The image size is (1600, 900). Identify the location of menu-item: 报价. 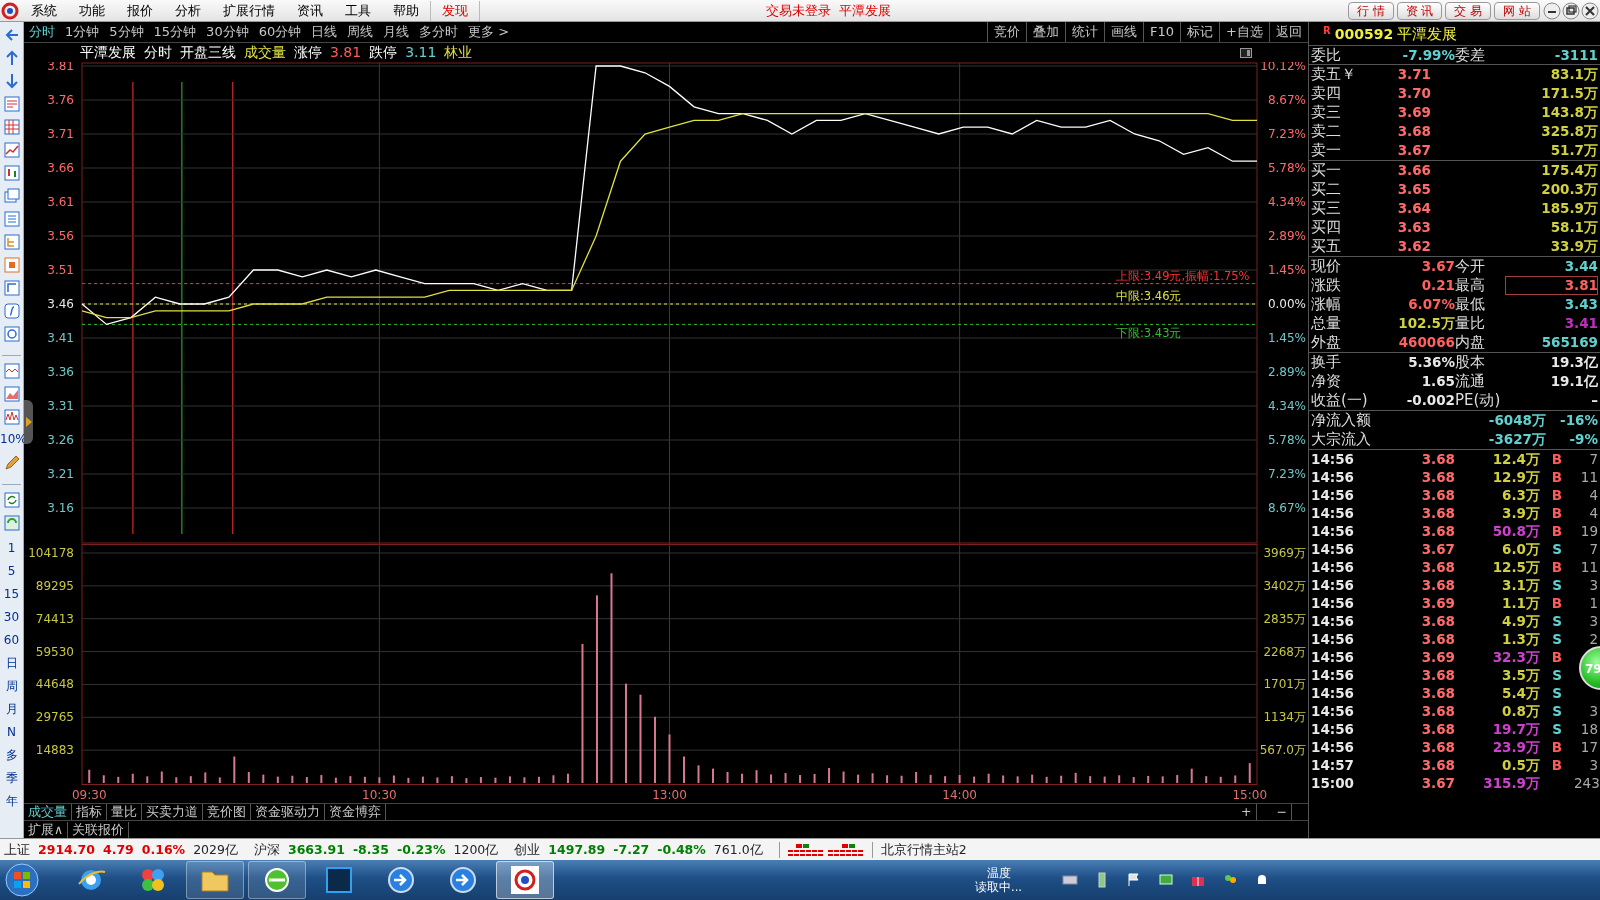
(140, 10).